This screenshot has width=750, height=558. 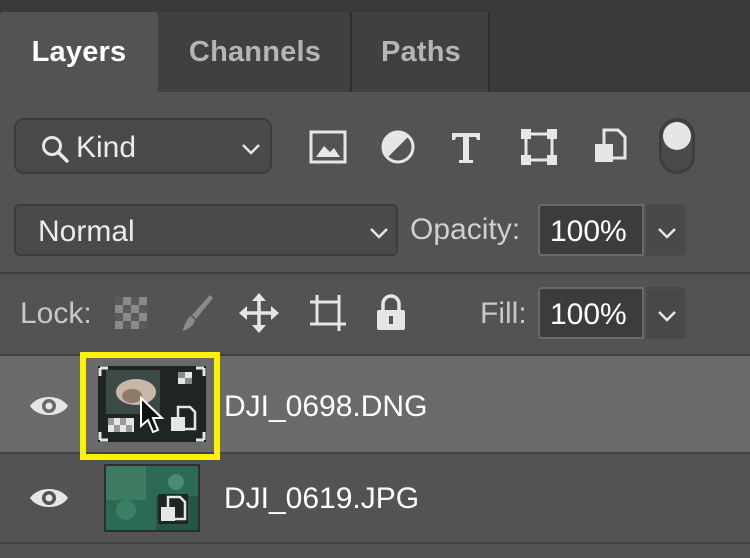 What do you see at coordinates (321, 499) in the screenshot?
I see `layer-name: DJI_0619.JPG` at bounding box center [321, 499].